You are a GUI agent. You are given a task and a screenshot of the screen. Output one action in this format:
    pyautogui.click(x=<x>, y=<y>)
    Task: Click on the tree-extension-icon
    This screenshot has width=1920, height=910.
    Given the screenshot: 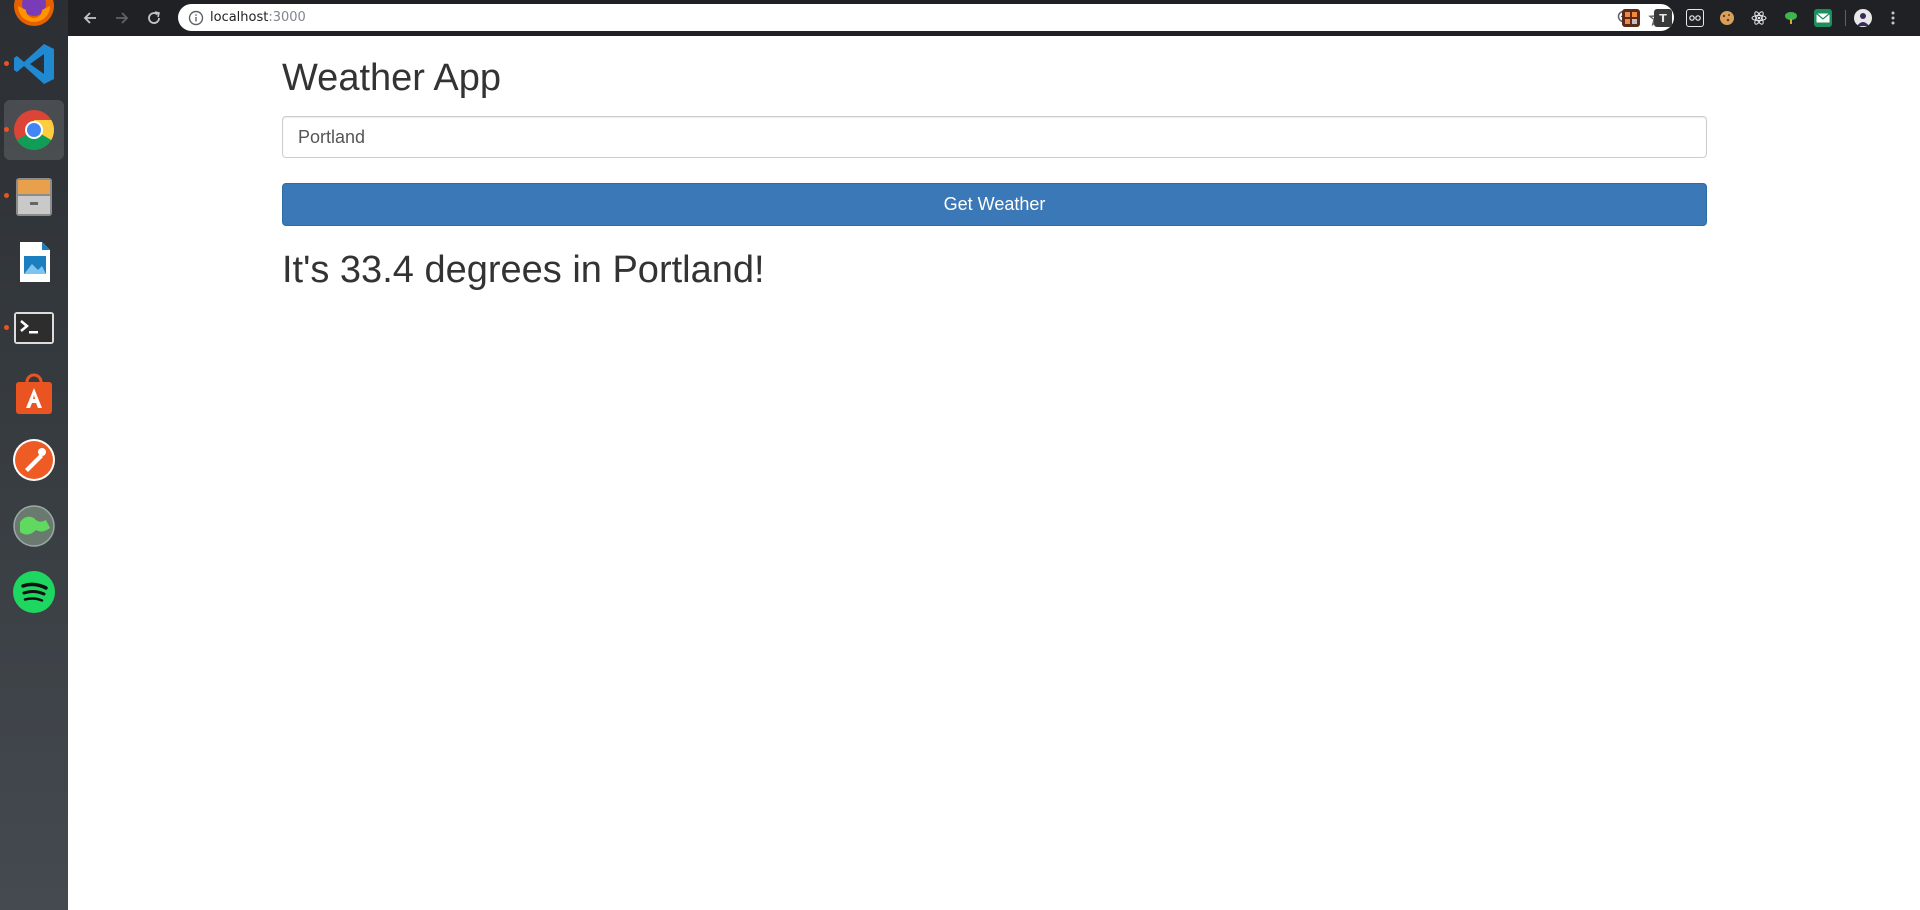 What is the action you would take?
    pyautogui.click(x=1791, y=18)
    